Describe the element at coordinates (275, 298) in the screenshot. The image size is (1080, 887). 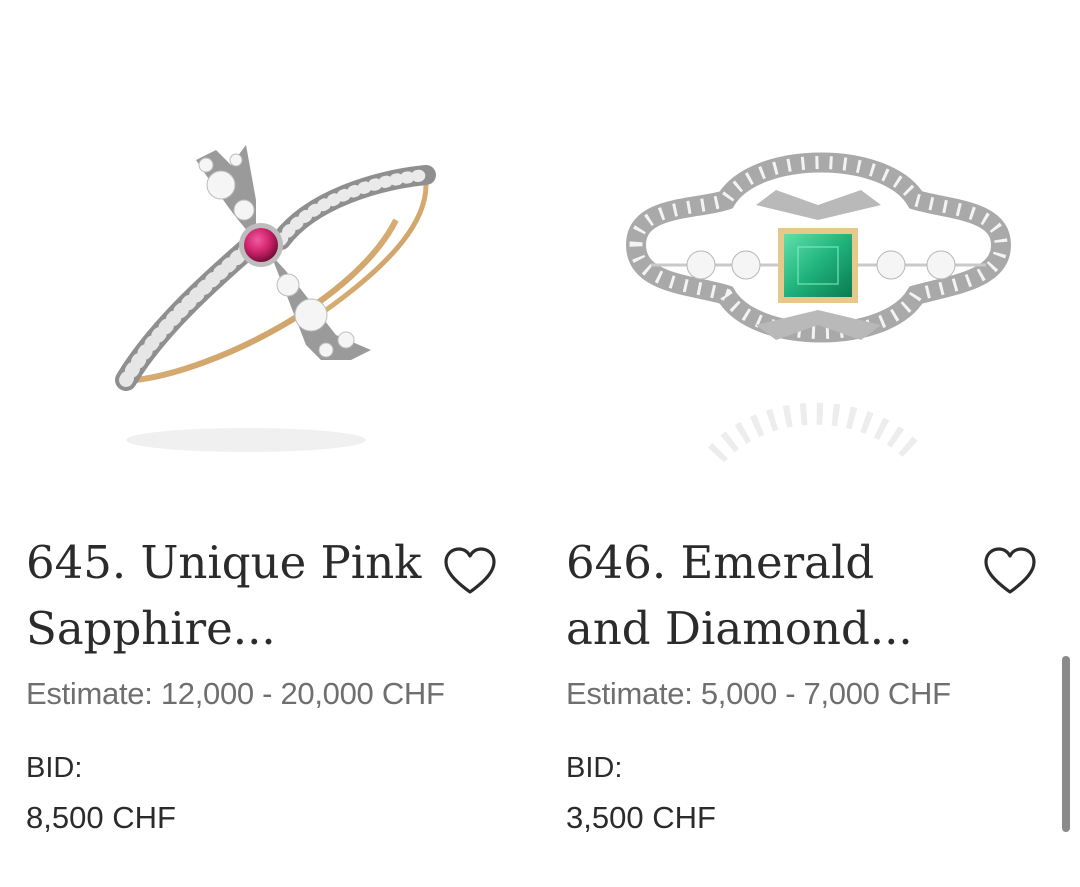
I see `pink-sapphire-bangle-image` at that location.